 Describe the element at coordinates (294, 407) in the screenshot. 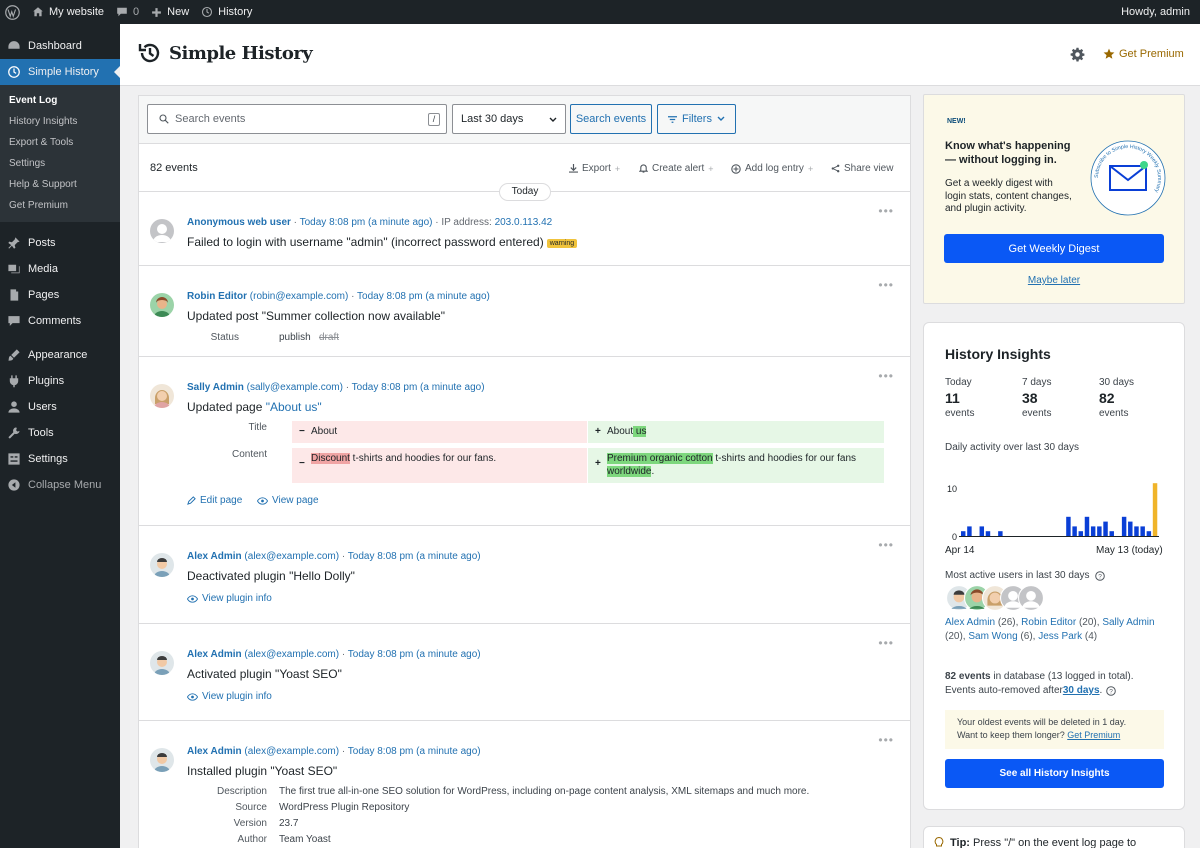

I see `about-us-page-link: "About us"` at that location.